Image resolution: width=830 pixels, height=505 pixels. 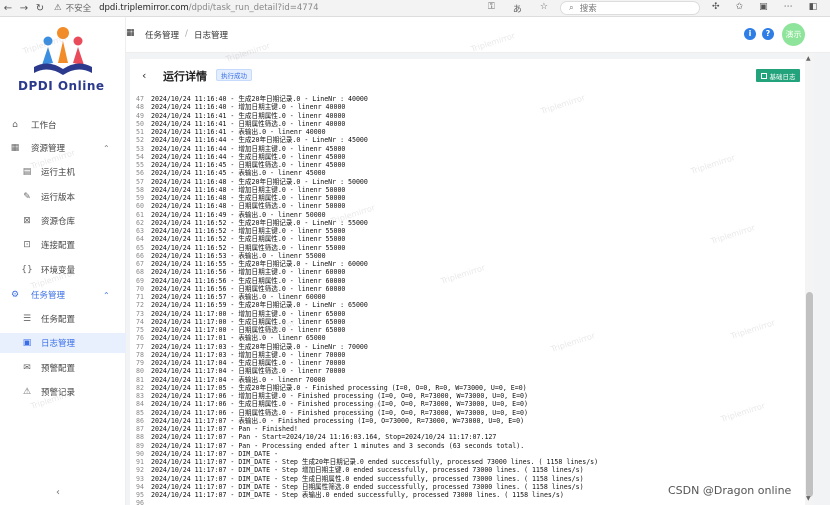 What do you see at coordinates (788, 7) in the screenshot?
I see `more-icon: ⋯` at bounding box center [788, 7].